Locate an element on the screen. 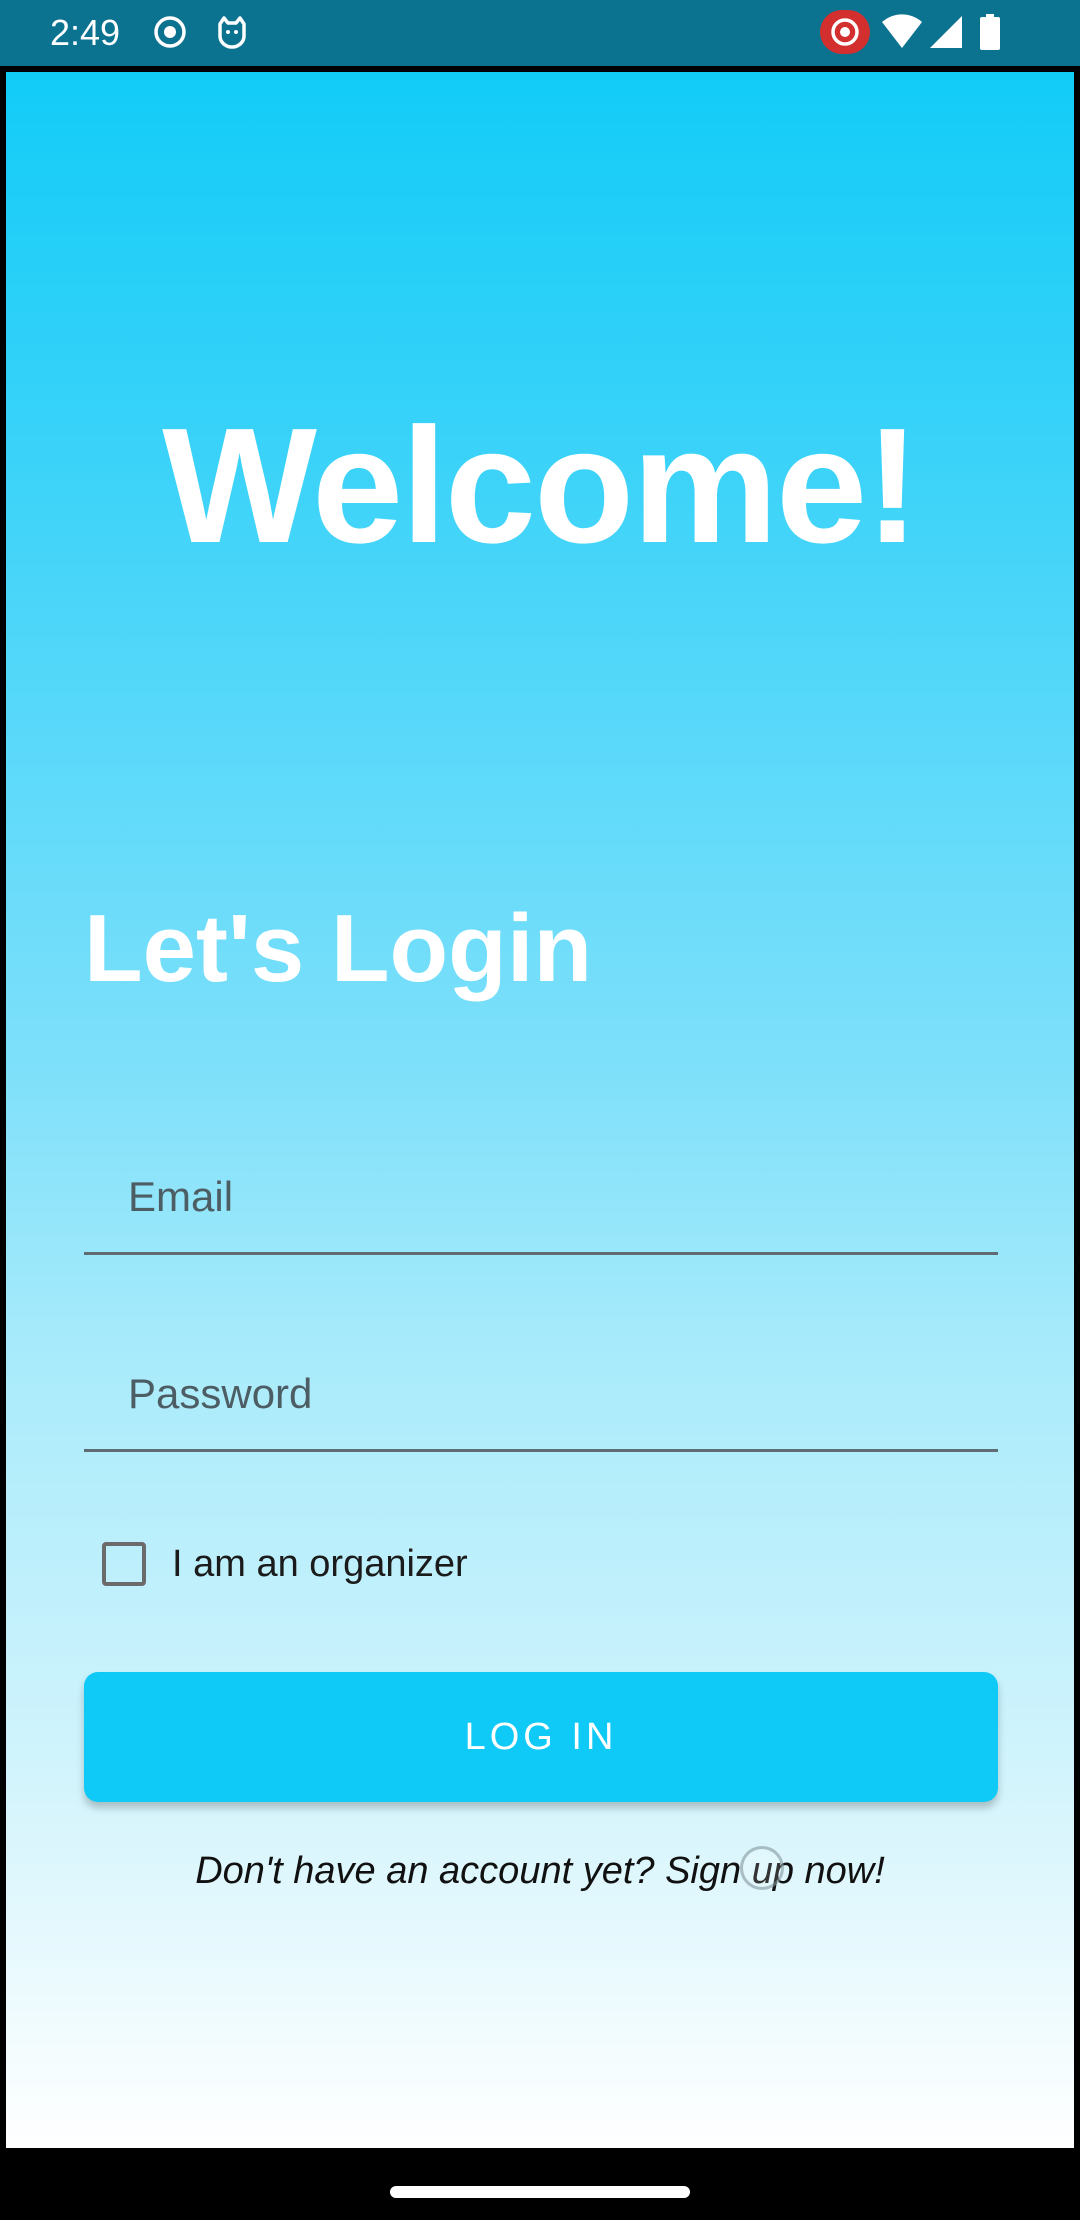  signup-link: Don't have an account yet? Sign up now! is located at coordinates (540, 1871).